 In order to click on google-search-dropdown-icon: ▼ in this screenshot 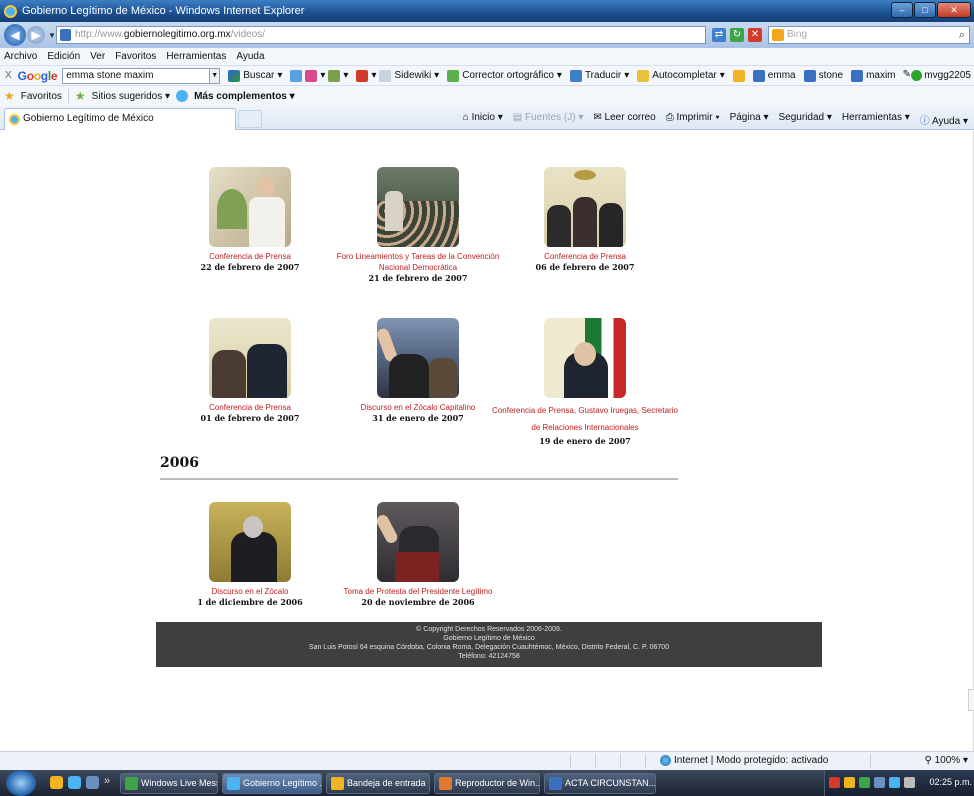, I will do `click(215, 75)`.